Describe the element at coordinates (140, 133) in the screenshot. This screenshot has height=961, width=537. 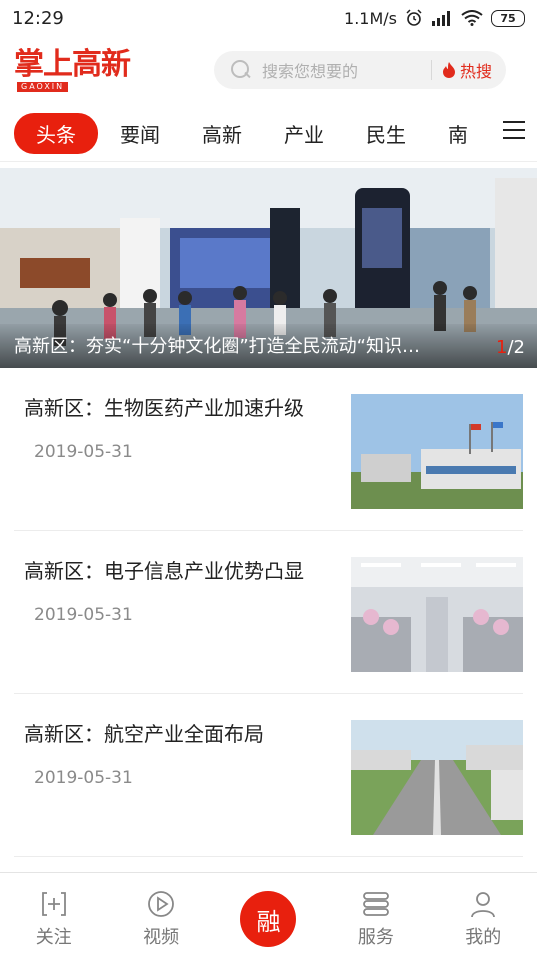
I see `tab-news: 要闻` at that location.